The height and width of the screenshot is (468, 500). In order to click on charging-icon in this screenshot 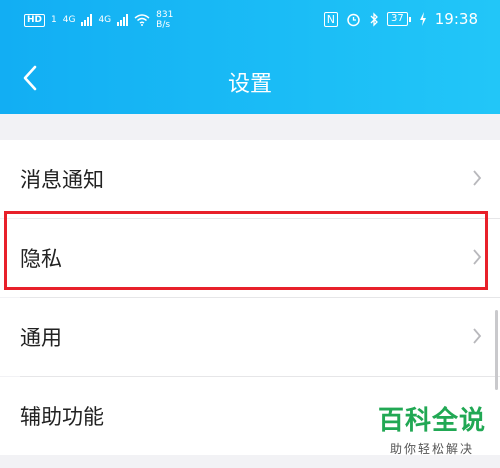, I will do `click(422, 19)`.